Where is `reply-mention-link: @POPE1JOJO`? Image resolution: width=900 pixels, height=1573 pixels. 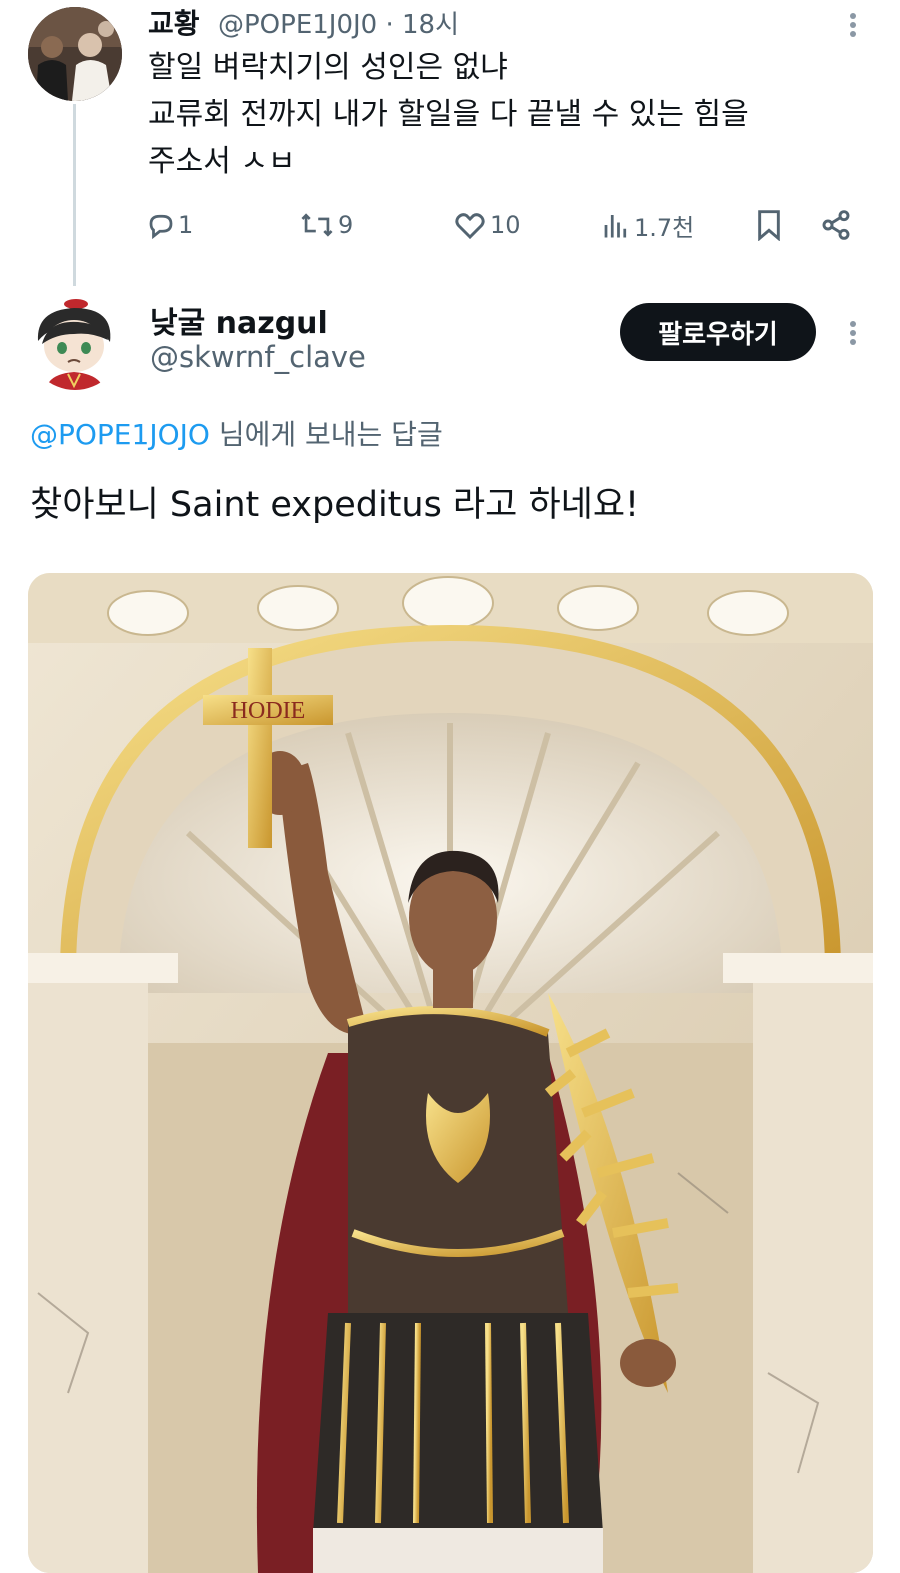 reply-mention-link: @POPE1JOJO is located at coordinates (120, 434).